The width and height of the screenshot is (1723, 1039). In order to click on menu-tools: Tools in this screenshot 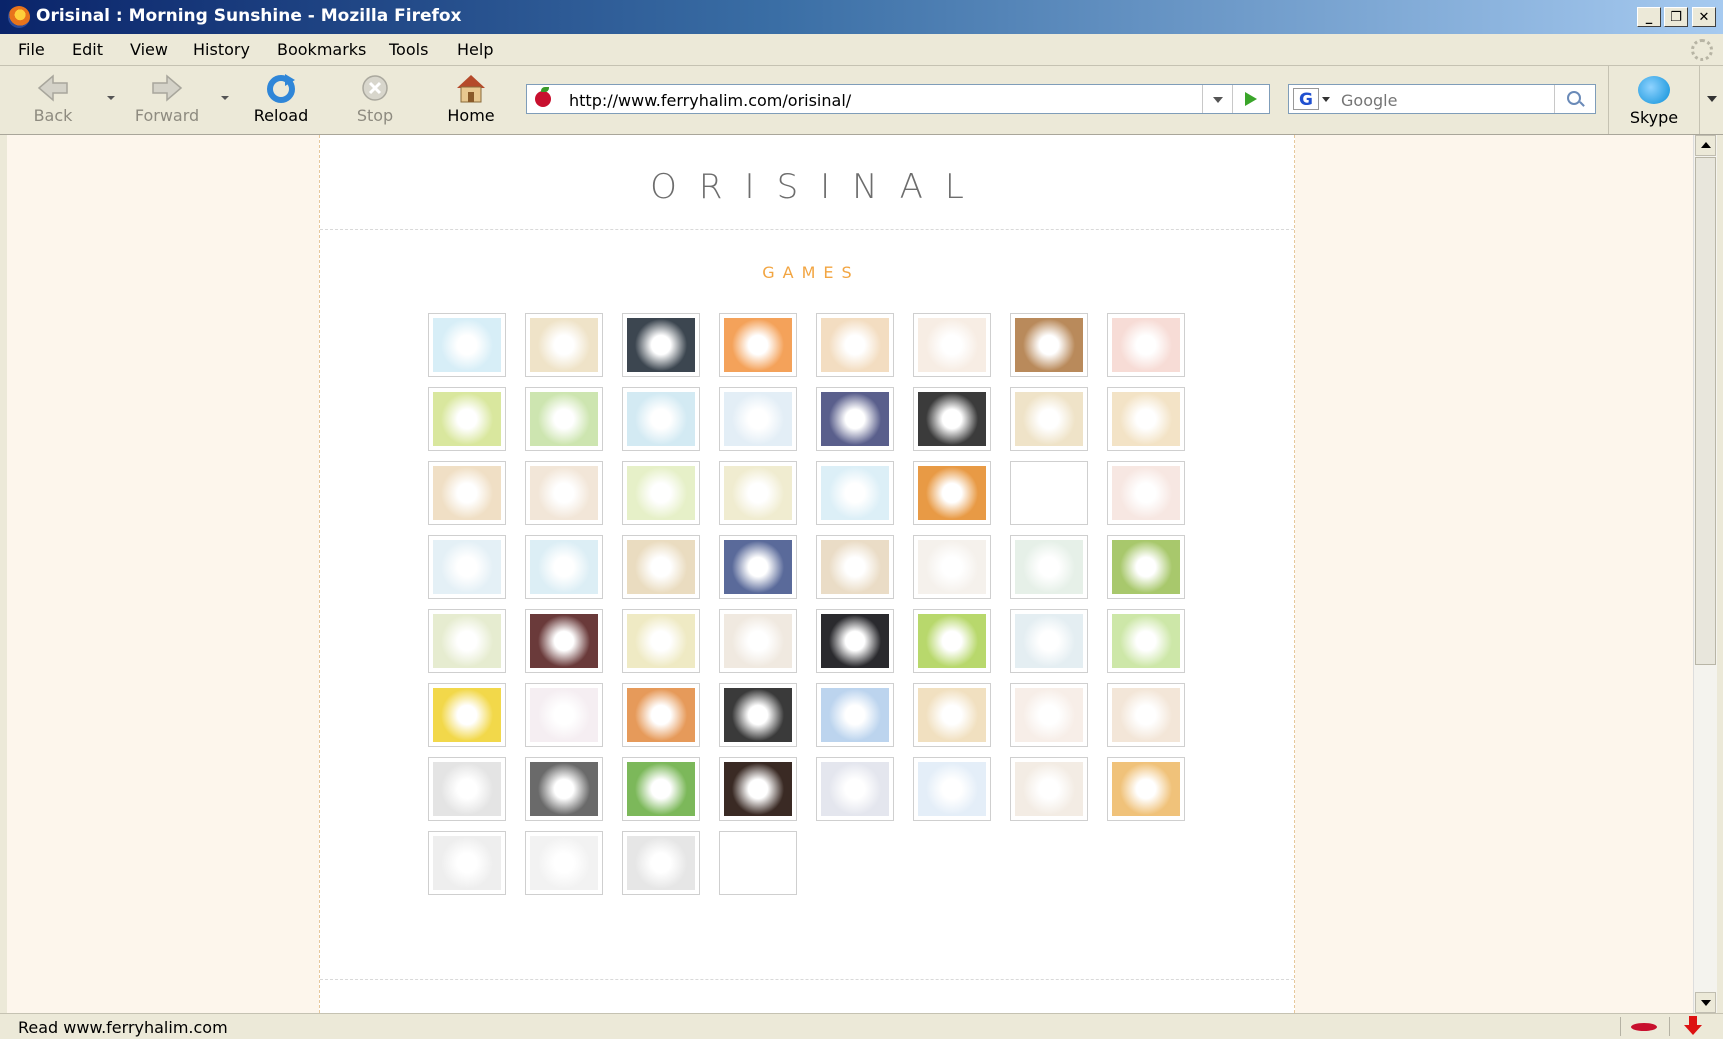, I will do `click(408, 49)`.